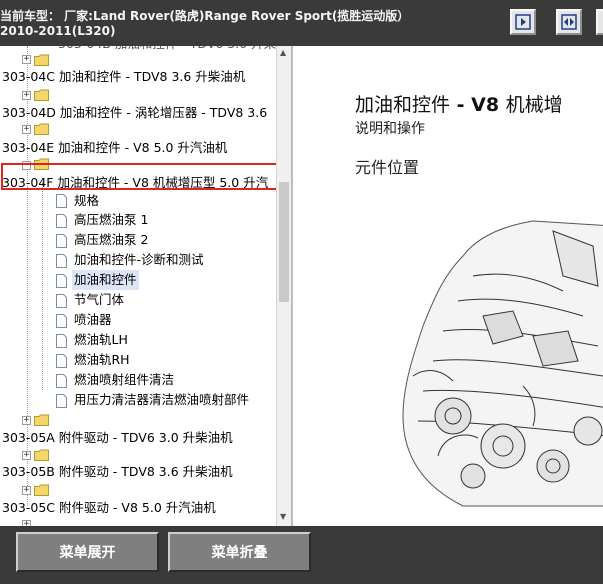 Image resolution: width=603 pixels, height=584 pixels. What do you see at coordinates (102, 360) in the screenshot?
I see `tree-leaf: 燃油轨RH` at bounding box center [102, 360].